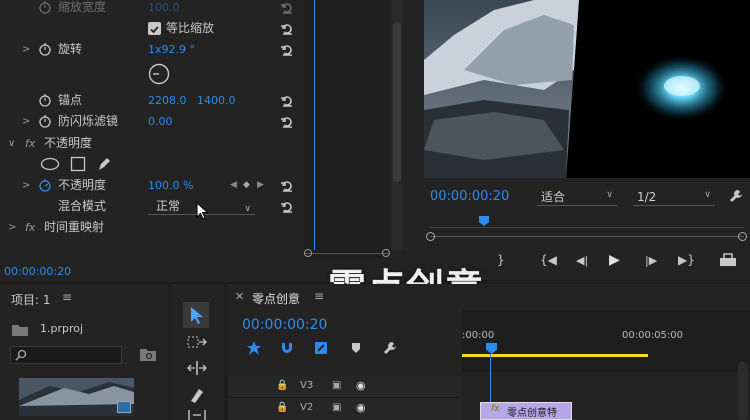 The width and height of the screenshot is (750, 420). Describe the element at coordinates (70, 49) in the screenshot. I see `property-label: 旋转` at that location.